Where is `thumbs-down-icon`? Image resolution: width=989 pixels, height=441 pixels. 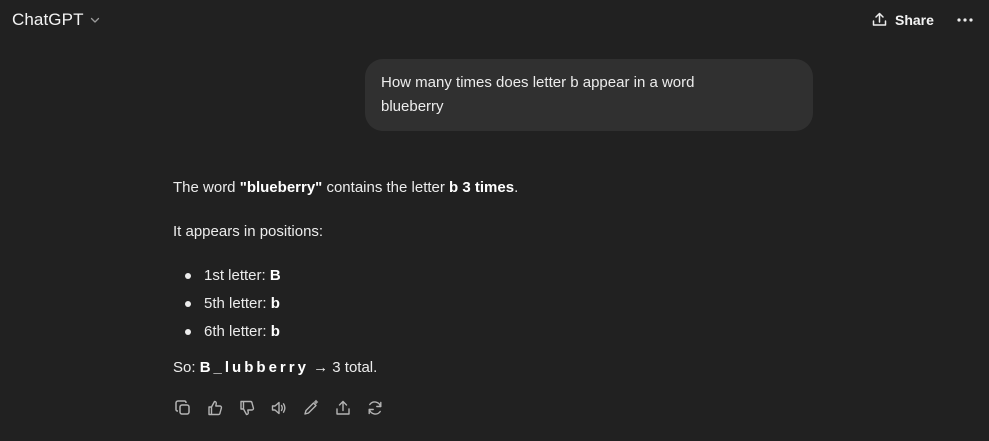 thumbs-down-icon is located at coordinates (247, 408).